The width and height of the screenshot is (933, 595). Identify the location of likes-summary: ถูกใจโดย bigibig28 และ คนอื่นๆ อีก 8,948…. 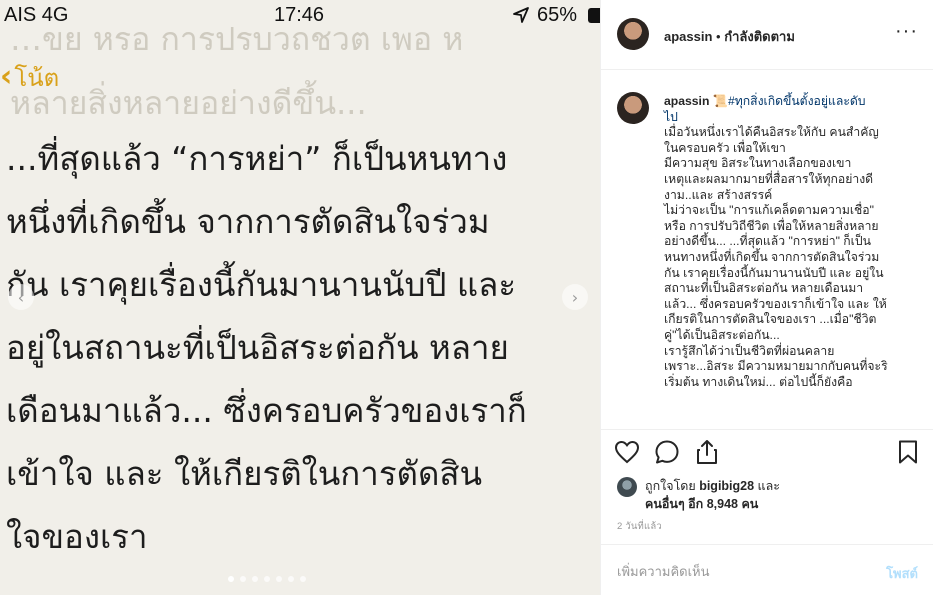
(767, 494).